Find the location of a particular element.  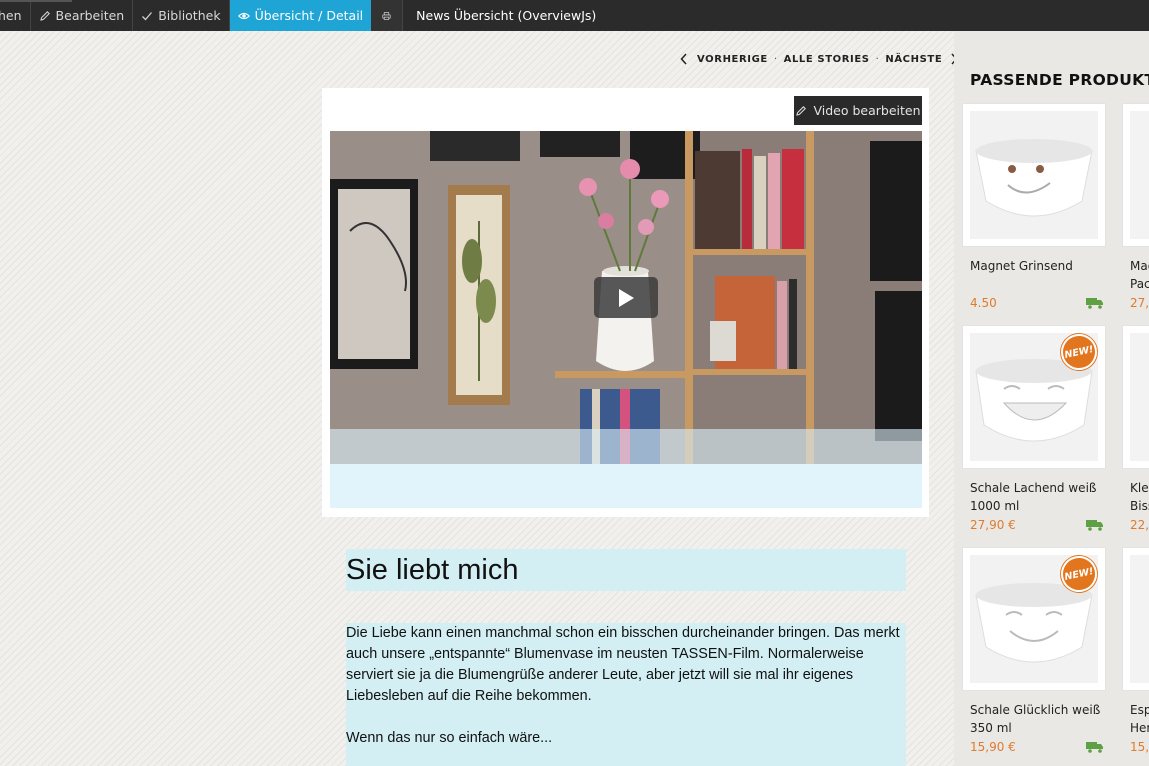

edit-button: Bearbeiten is located at coordinates (82, 15).